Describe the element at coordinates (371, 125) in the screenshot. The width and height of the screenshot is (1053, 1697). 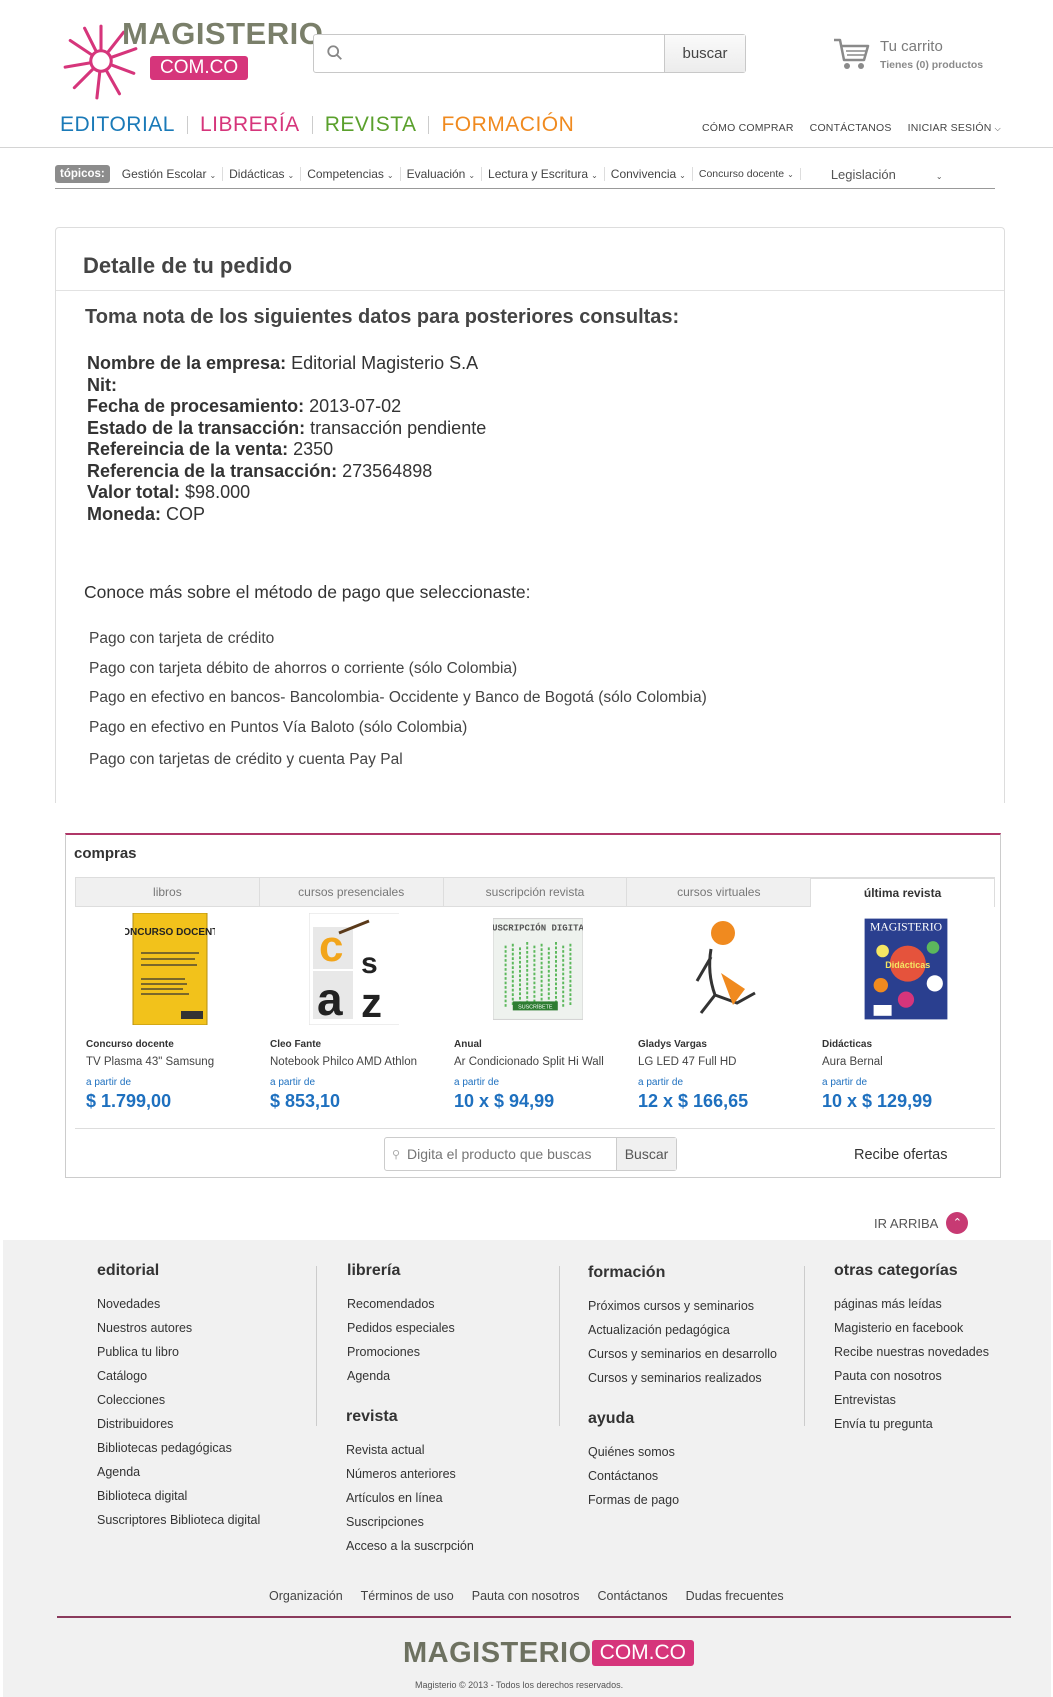
I see `nav-revista: REVISTA` at that location.